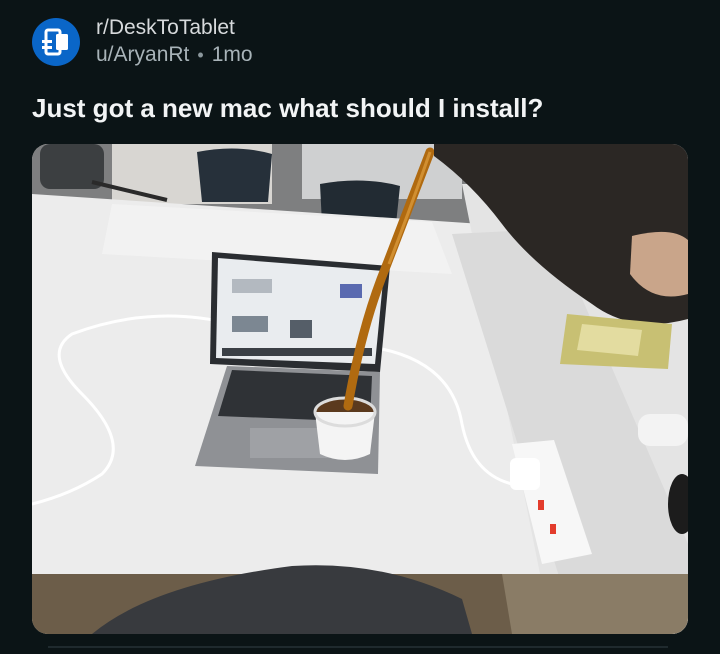 This screenshot has width=720, height=654. What do you see at coordinates (142, 55) in the screenshot?
I see `author-link: u/AryanRt` at bounding box center [142, 55].